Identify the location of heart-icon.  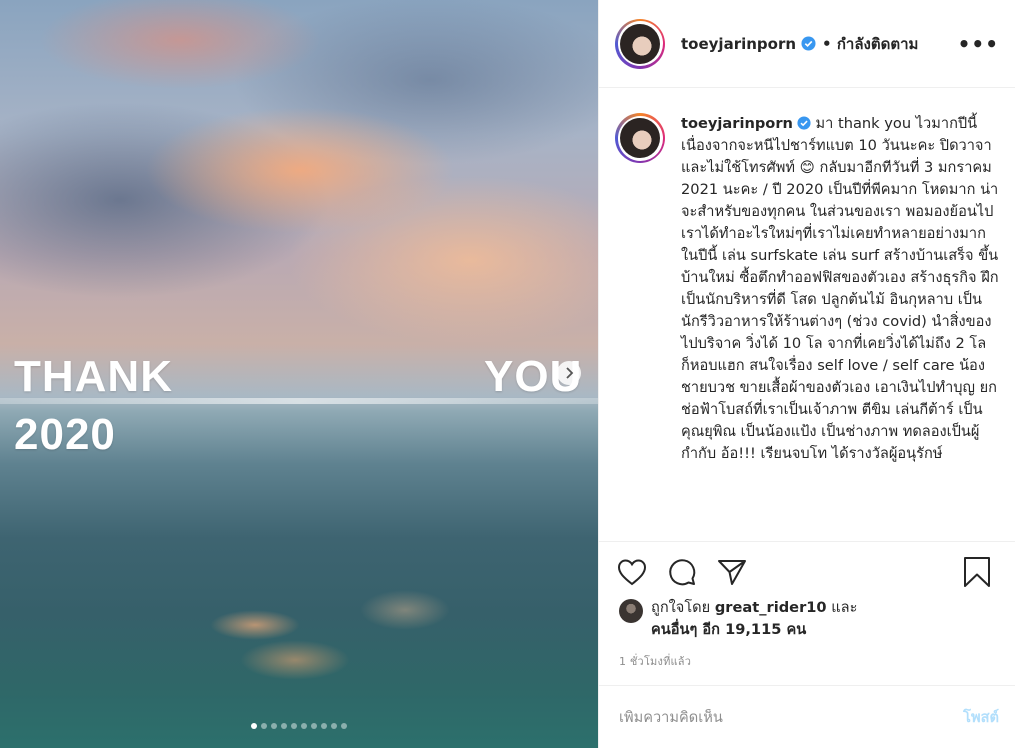
(632, 572).